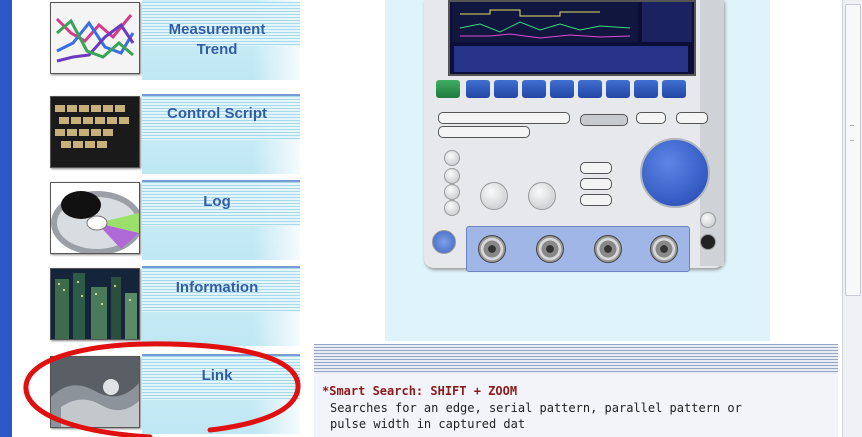  Describe the element at coordinates (171, 394) in the screenshot. I see `sidebar-item-link: Link` at that location.